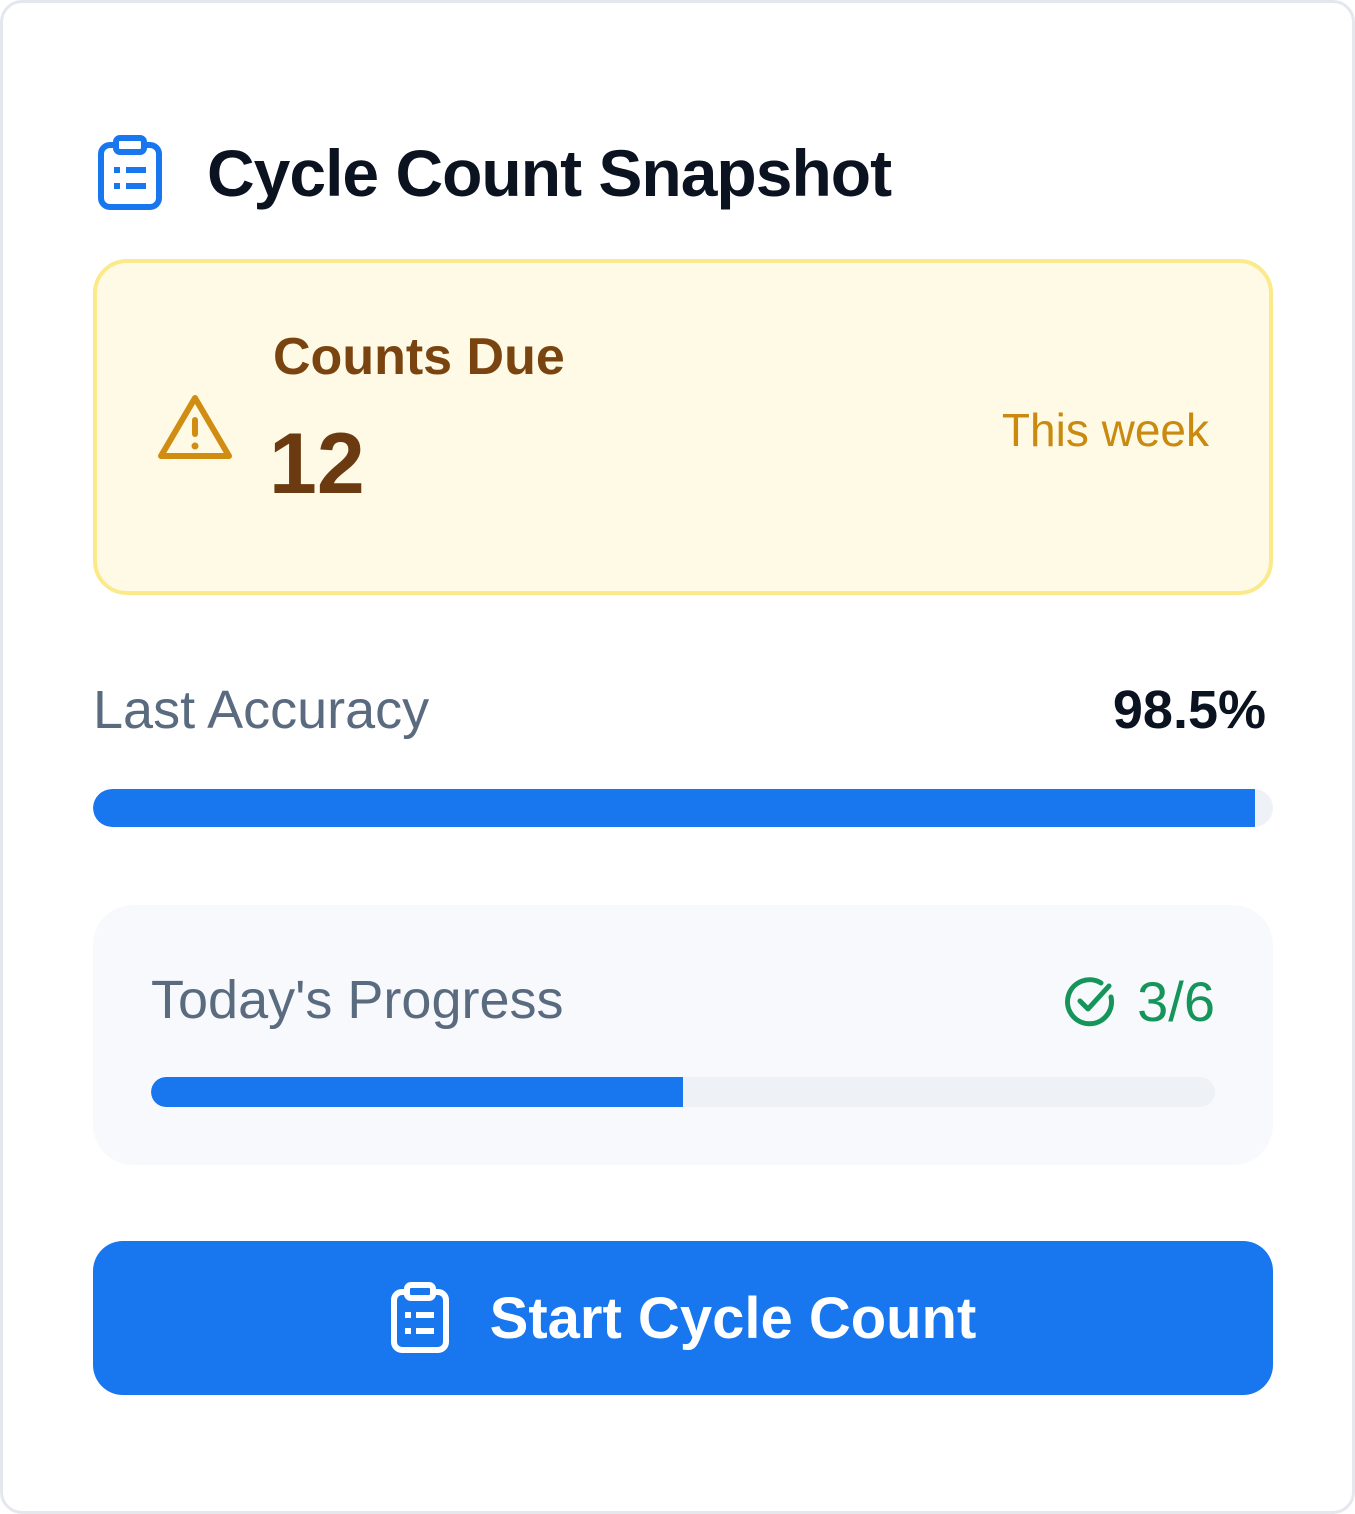 Image resolution: width=1355 pixels, height=1514 pixels. What do you see at coordinates (417, 1092) in the screenshot?
I see `todays-progress-fill` at bounding box center [417, 1092].